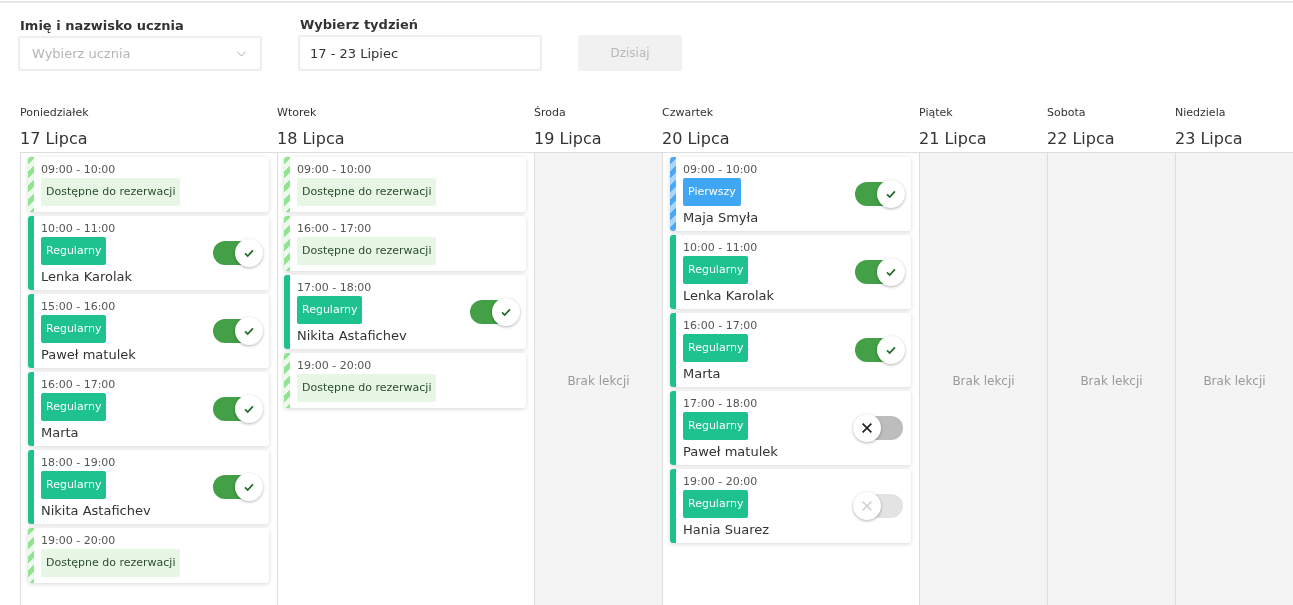  What do you see at coordinates (568, 139) in the screenshot?
I see `day-date: 19 Lipca` at bounding box center [568, 139].